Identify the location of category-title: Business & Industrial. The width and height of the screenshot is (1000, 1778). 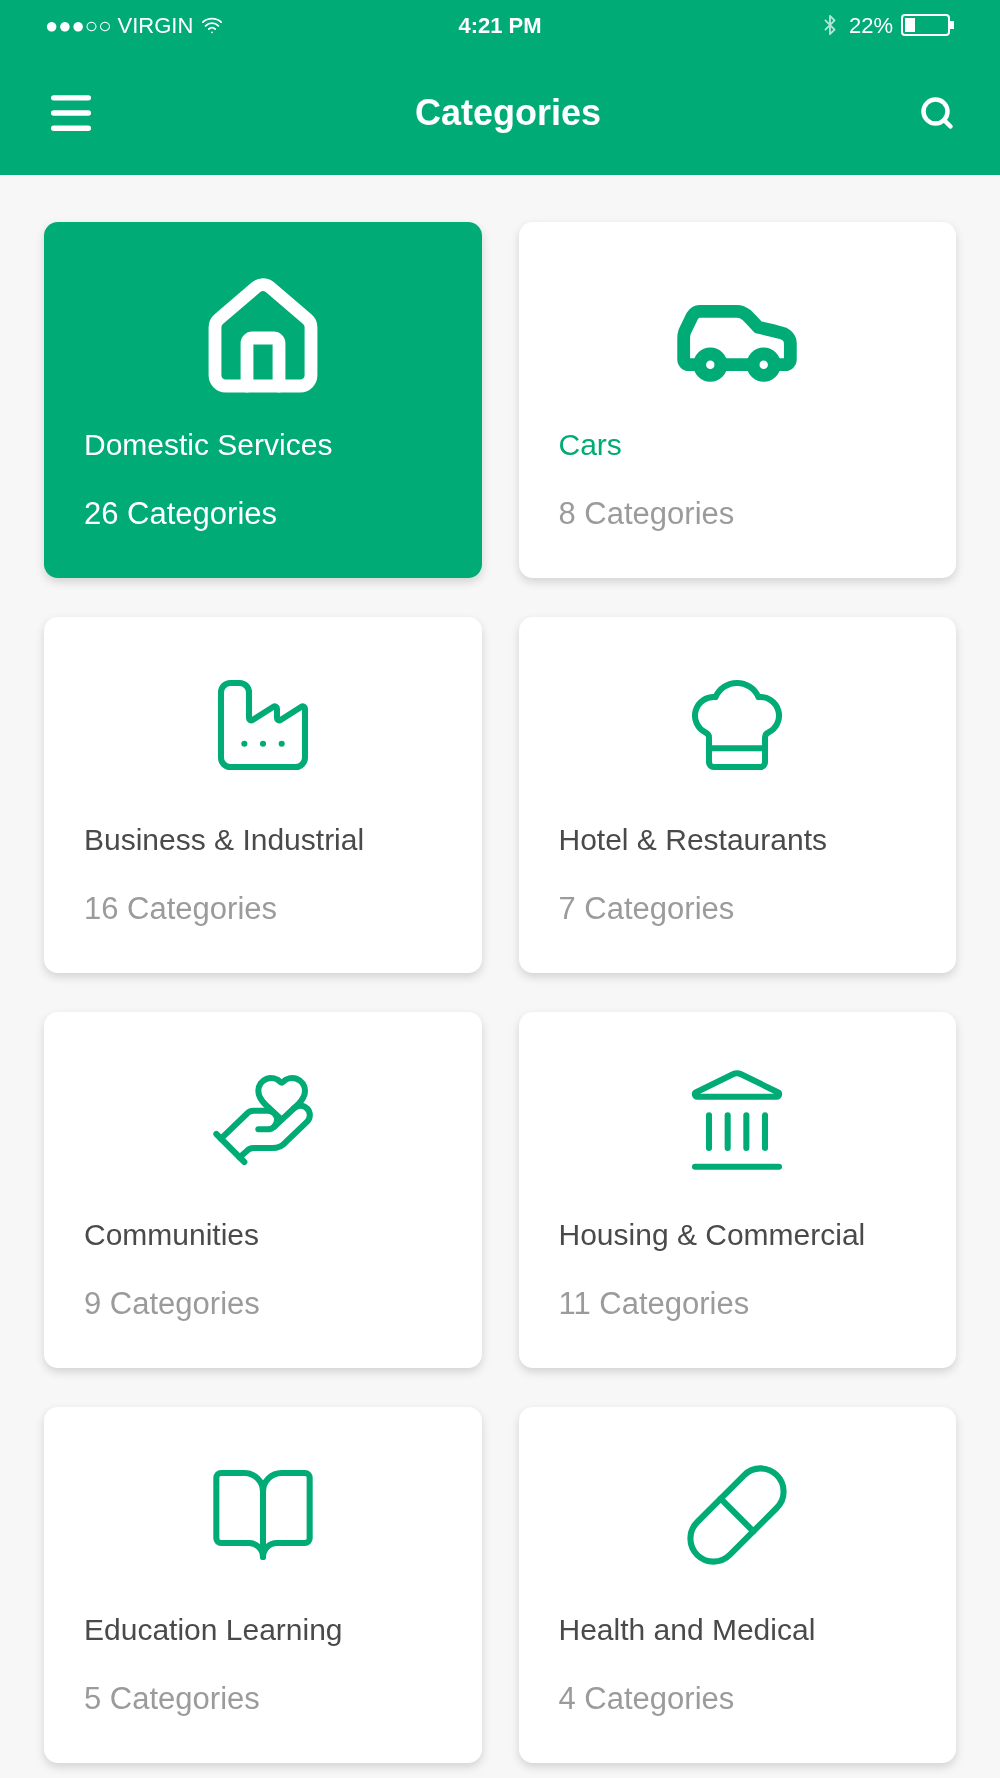
(224, 840).